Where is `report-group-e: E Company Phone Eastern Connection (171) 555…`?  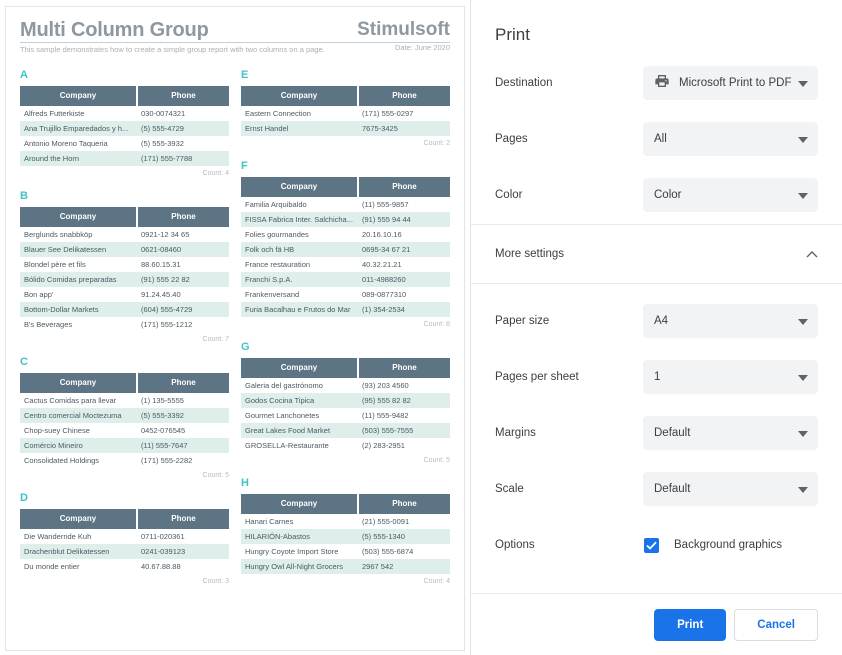 report-group-e: E Company Phone Eastern Connection (171) 555… is located at coordinates (345, 108).